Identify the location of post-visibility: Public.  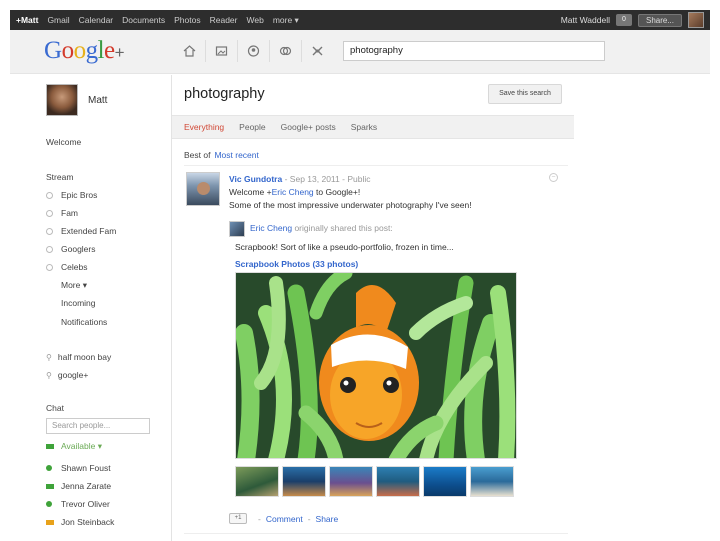
(358, 179).